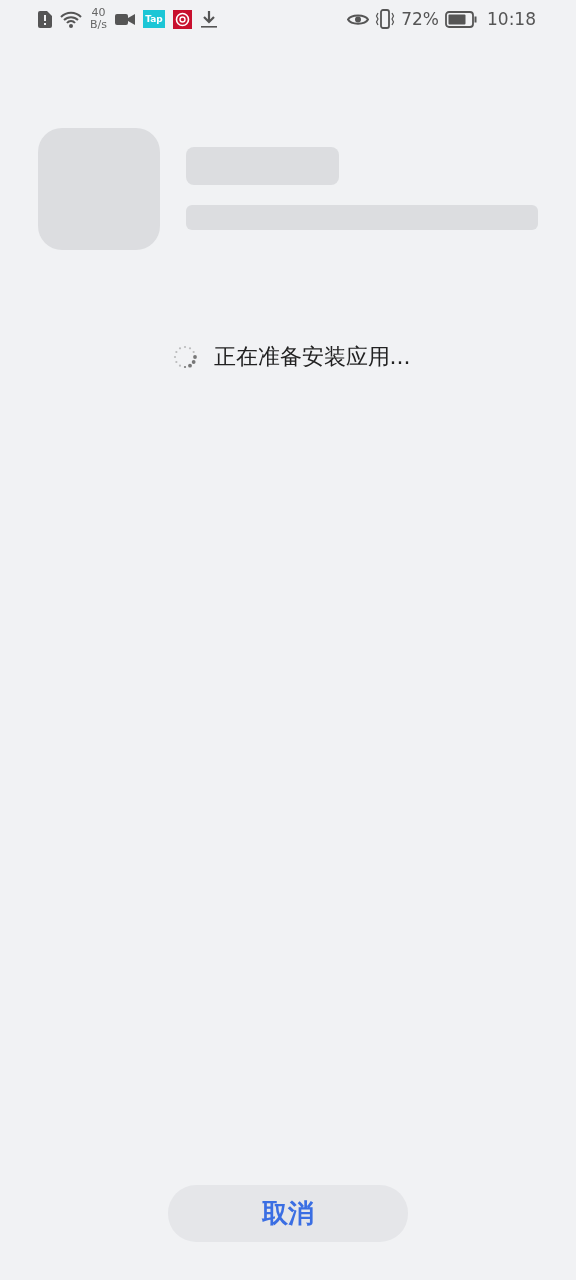 Image resolution: width=576 pixels, height=1280 pixels. I want to click on vibrate-icon, so click(385, 19).